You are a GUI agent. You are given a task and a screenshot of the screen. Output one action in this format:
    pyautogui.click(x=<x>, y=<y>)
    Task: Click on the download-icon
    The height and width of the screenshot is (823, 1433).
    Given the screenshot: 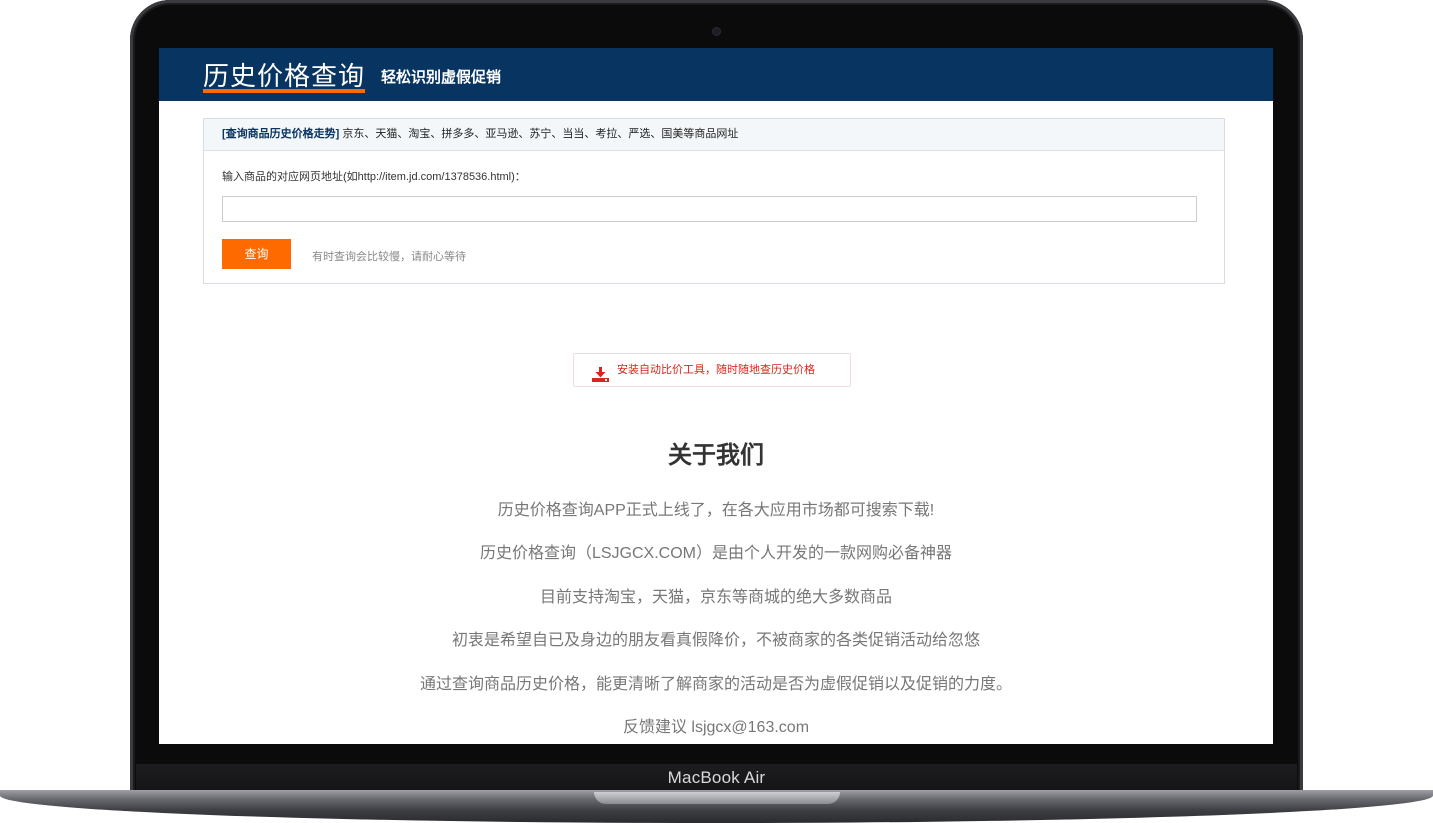 What is the action you would take?
    pyautogui.click(x=600, y=379)
    